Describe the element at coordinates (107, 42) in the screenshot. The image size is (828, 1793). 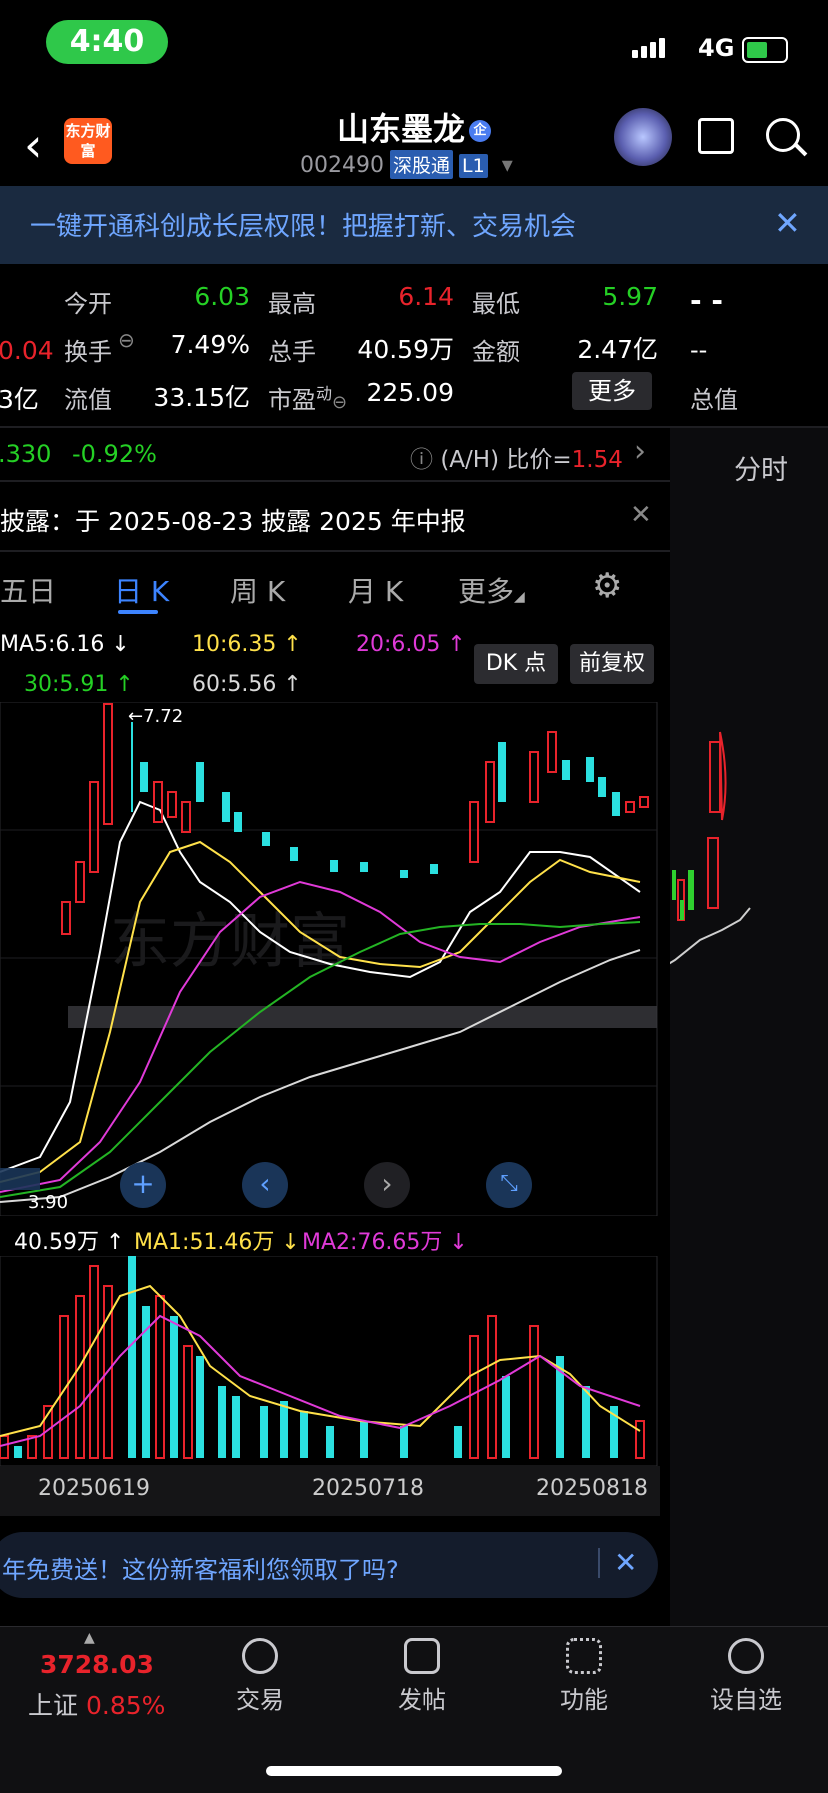
I see `status-time: 4:40` at that location.